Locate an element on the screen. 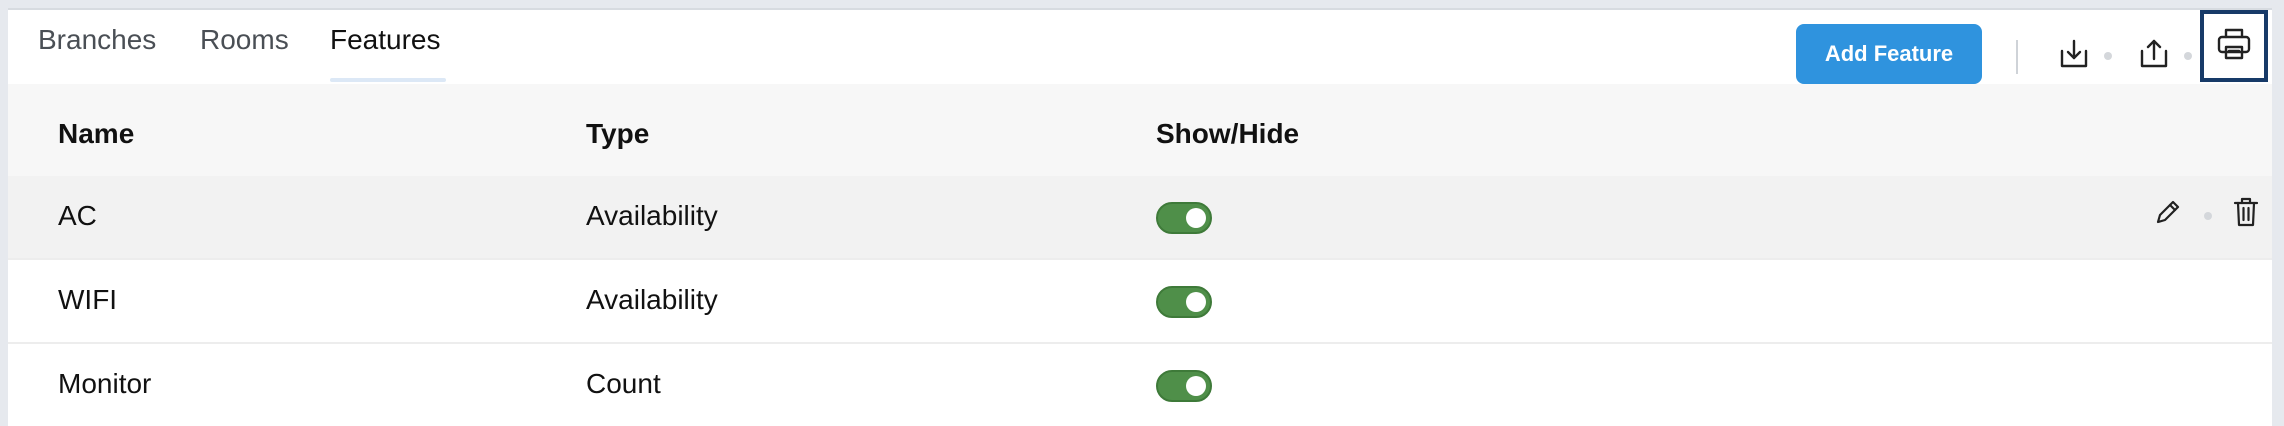  print-button is located at coordinates (2234, 46).